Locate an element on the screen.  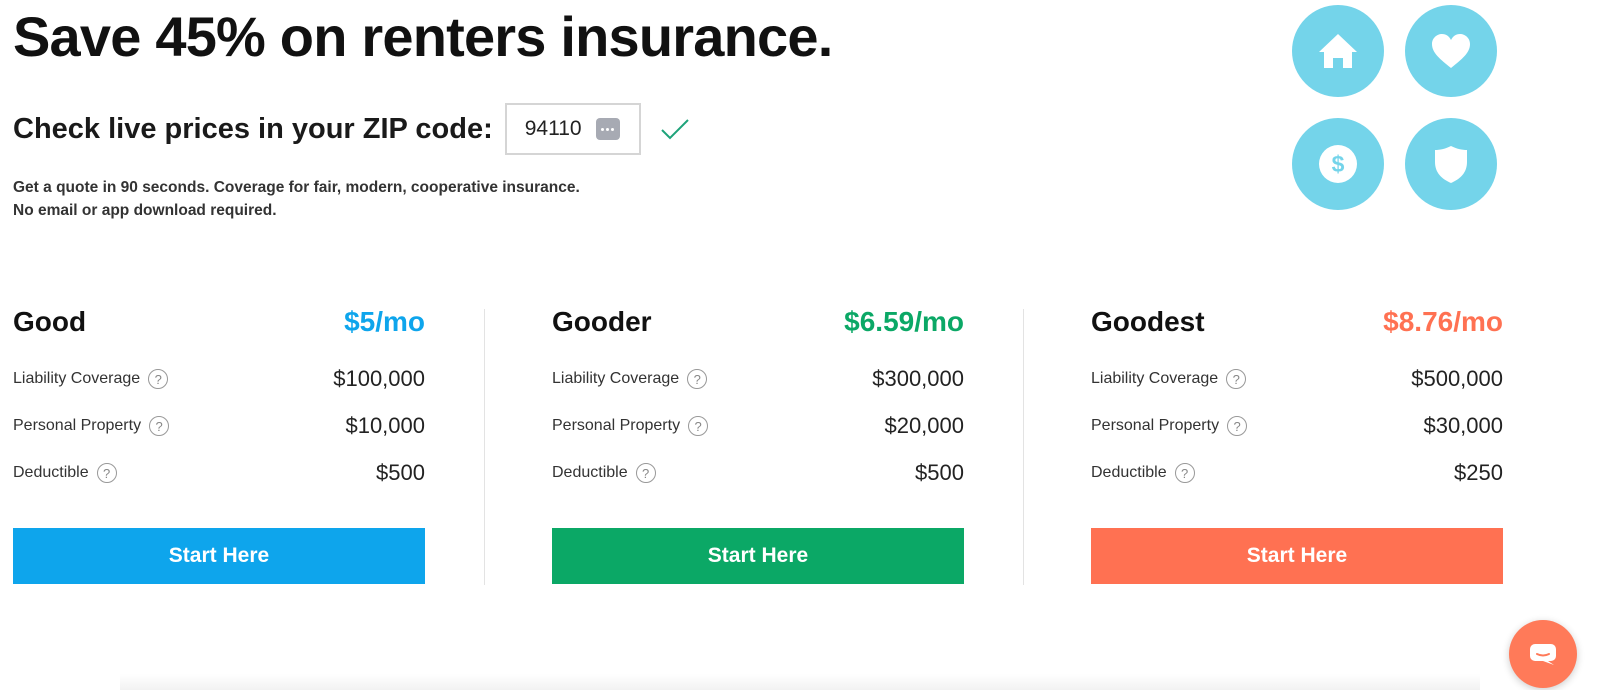
plan-name: Good is located at coordinates (50, 321).